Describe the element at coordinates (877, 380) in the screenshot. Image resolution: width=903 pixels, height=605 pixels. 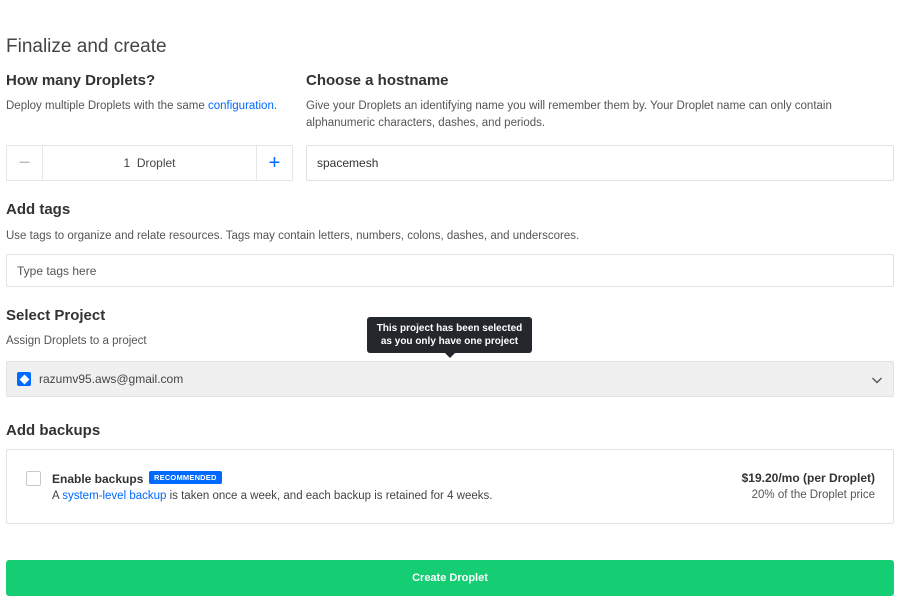
I see `chevron-down-icon` at that location.